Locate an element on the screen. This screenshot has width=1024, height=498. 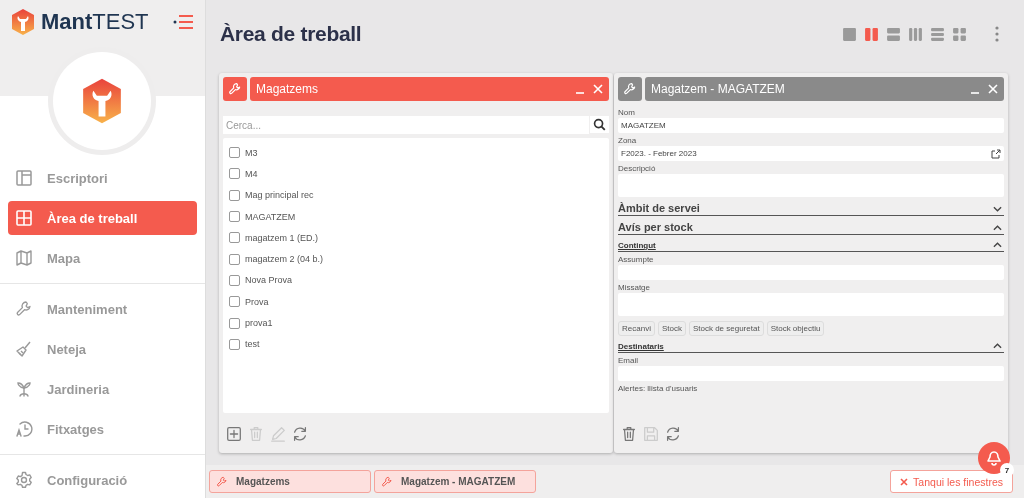
placeholder-tag: Stock de seguretat is located at coordinates (726, 328).